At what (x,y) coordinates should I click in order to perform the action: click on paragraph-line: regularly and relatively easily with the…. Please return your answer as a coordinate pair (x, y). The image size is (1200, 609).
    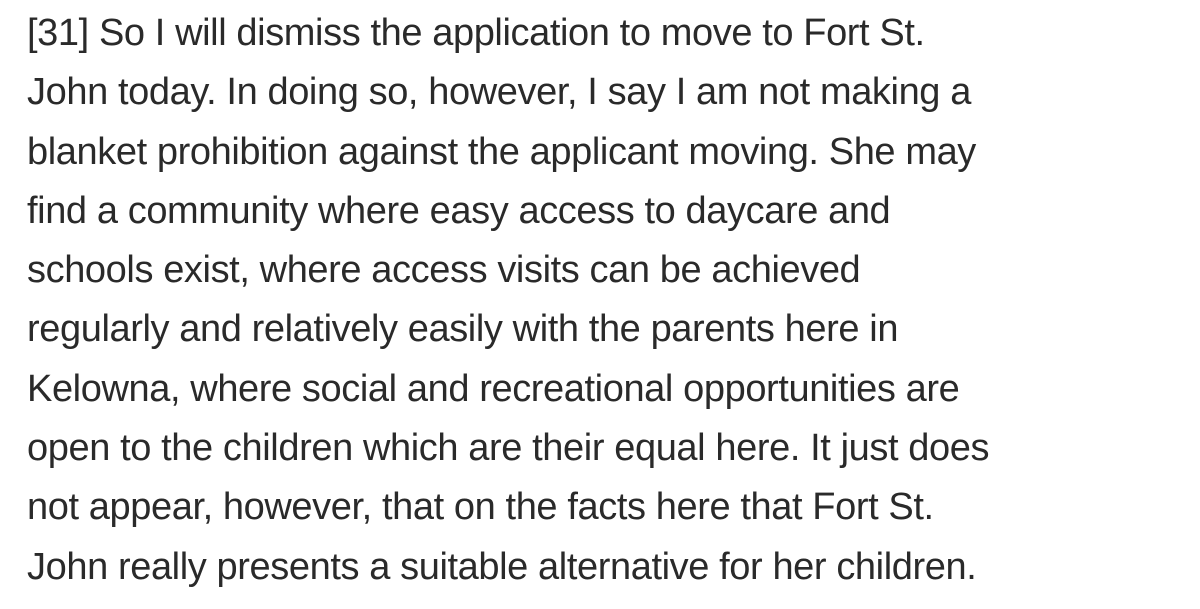
    Looking at the image, I should click on (463, 329).